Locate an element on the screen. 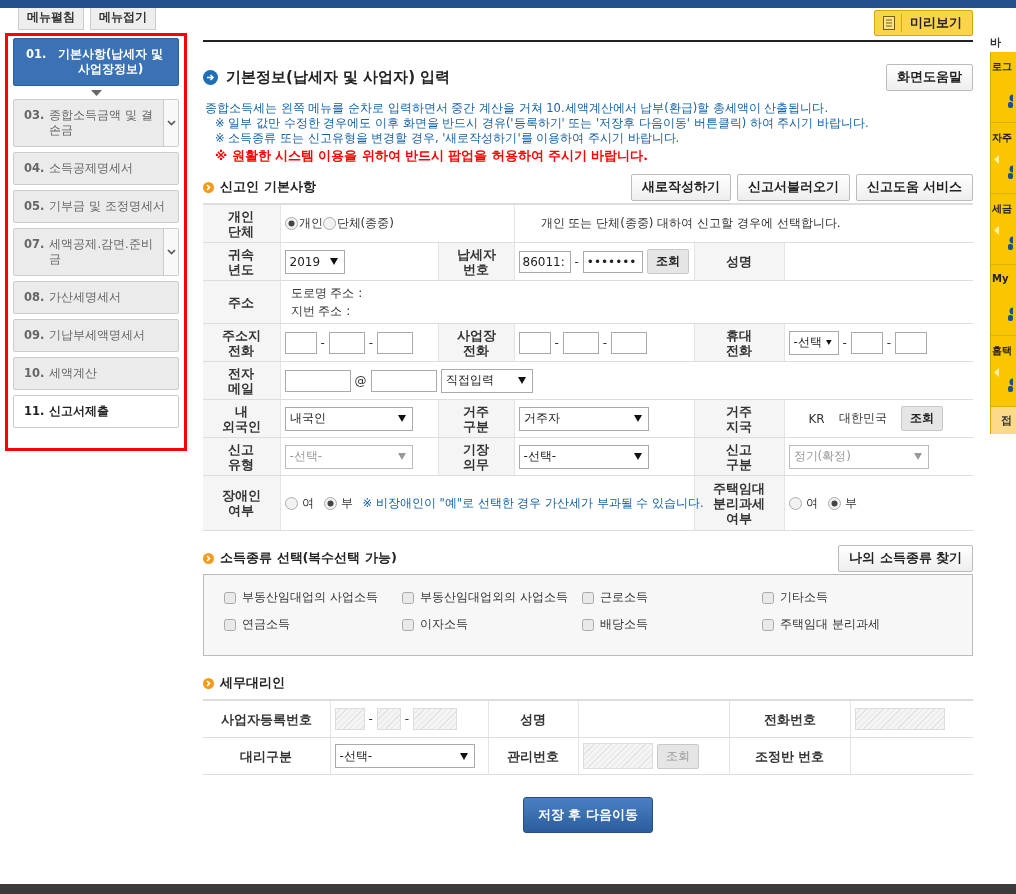 The height and width of the screenshot is (894, 1016). field-label: 전화번호 is located at coordinates (789, 719).